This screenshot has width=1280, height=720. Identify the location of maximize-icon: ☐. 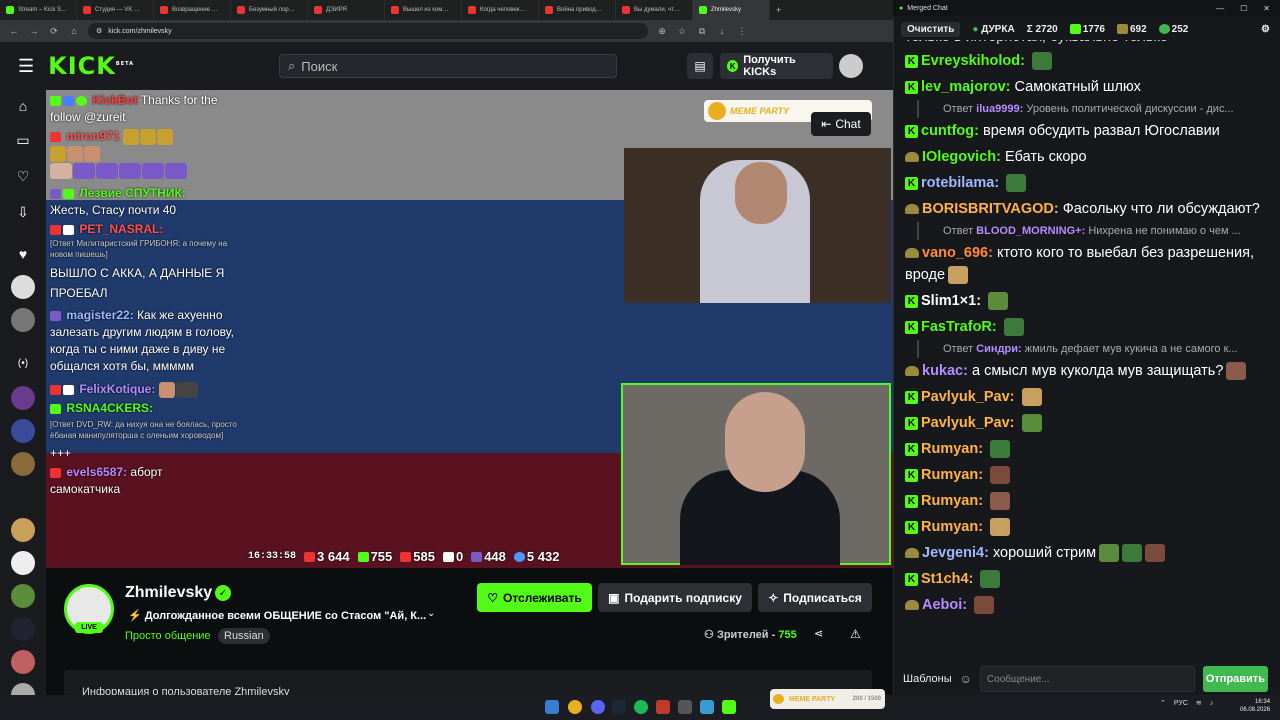
(1243, 8).